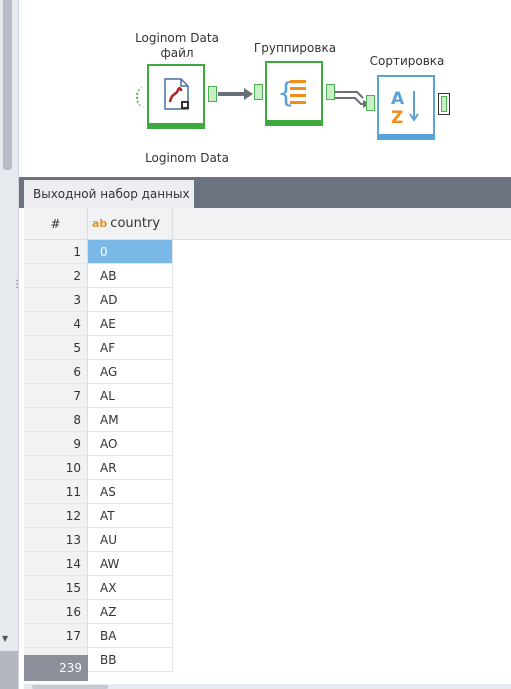  What do you see at coordinates (265, 192) in the screenshot?
I see `output-tab-bar: Выходной набор данных` at bounding box center [265, 192].